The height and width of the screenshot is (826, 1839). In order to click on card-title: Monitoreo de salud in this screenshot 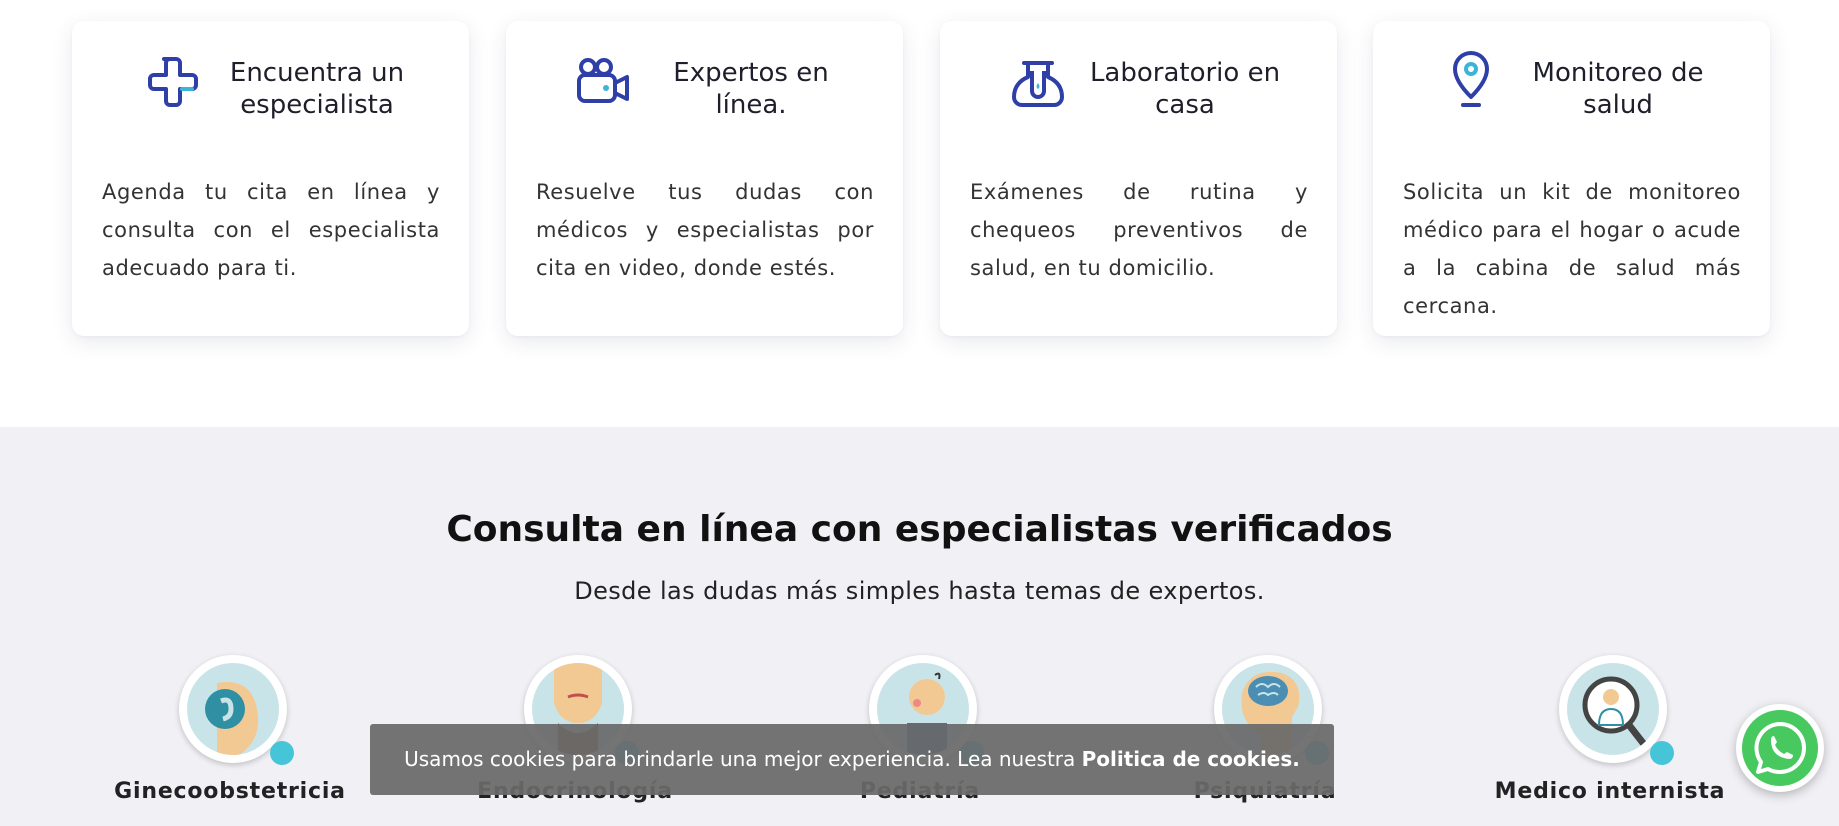, I will do `click(1618, 89)`.